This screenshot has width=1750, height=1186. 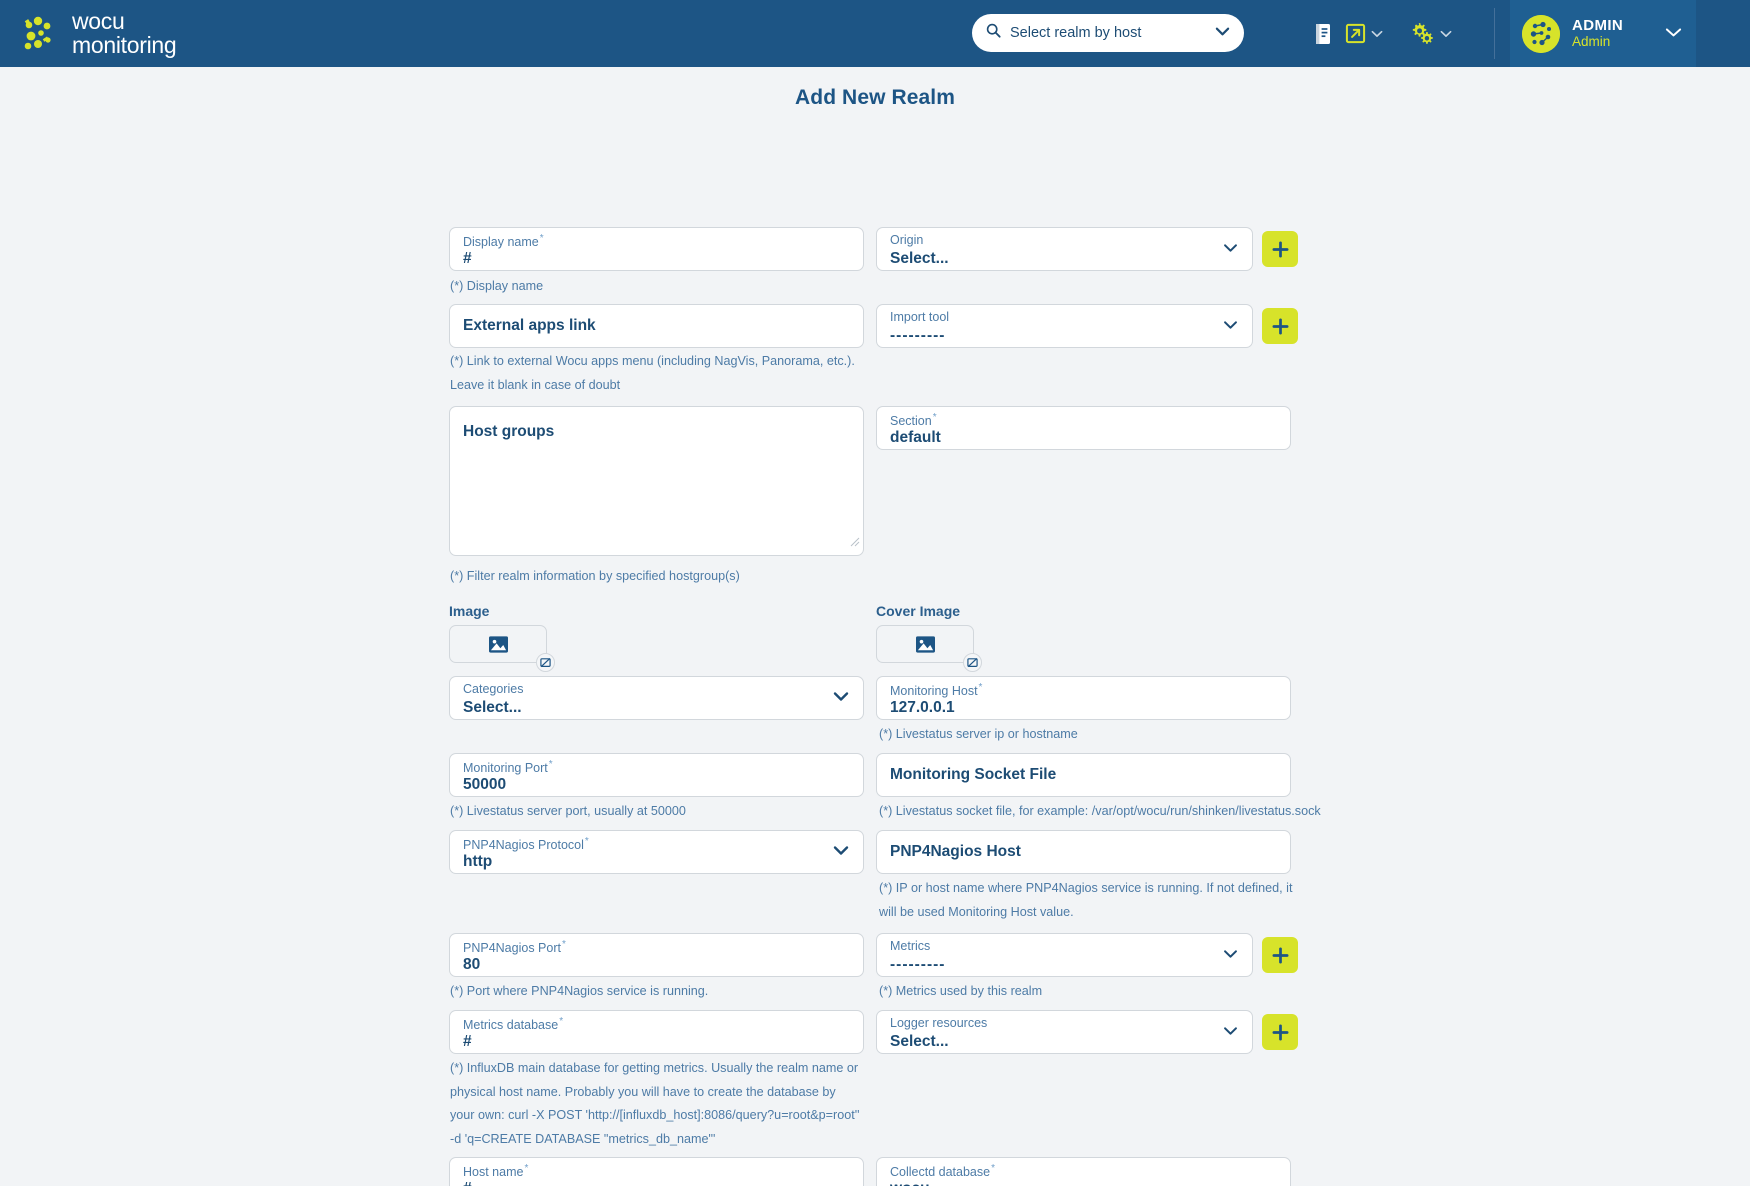 I want to click on realm-search-placeholder: Select realm by host, so click(x=1076, y=33).